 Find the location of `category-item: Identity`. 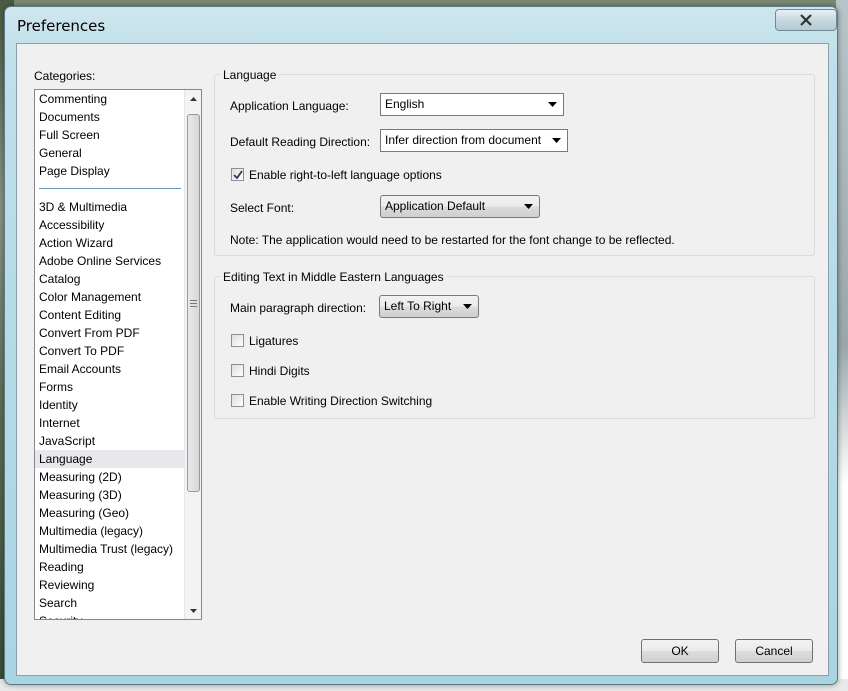

category-item: Identity is located at coordinates (110, 405).